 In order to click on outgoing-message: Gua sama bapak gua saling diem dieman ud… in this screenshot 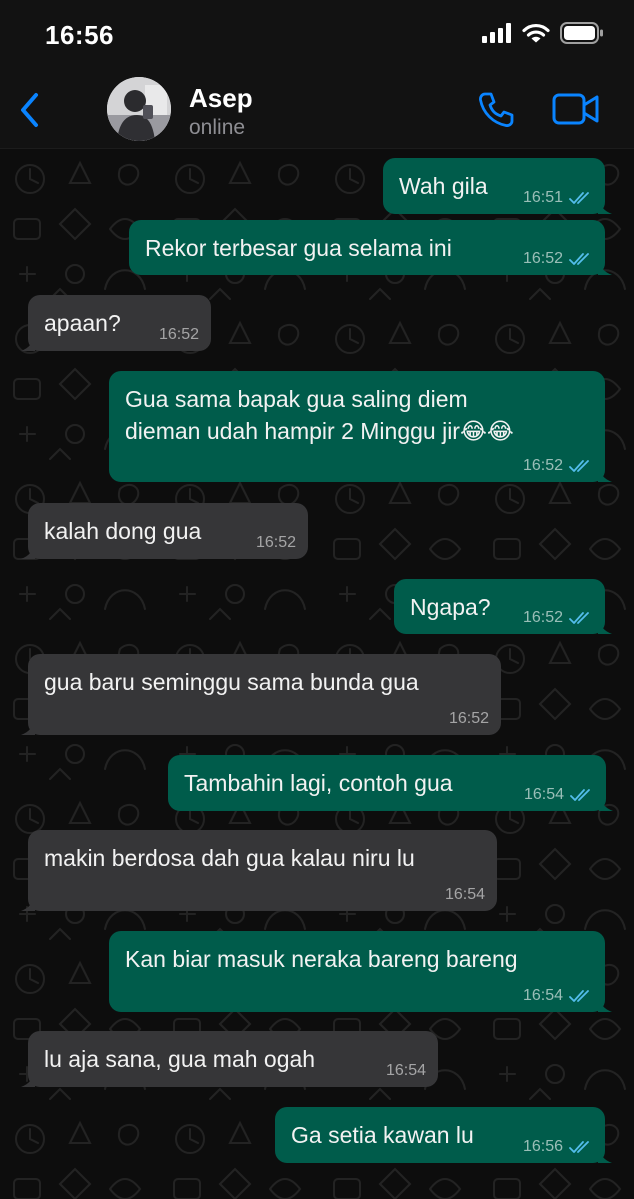, I will do `click(360, 426)`.